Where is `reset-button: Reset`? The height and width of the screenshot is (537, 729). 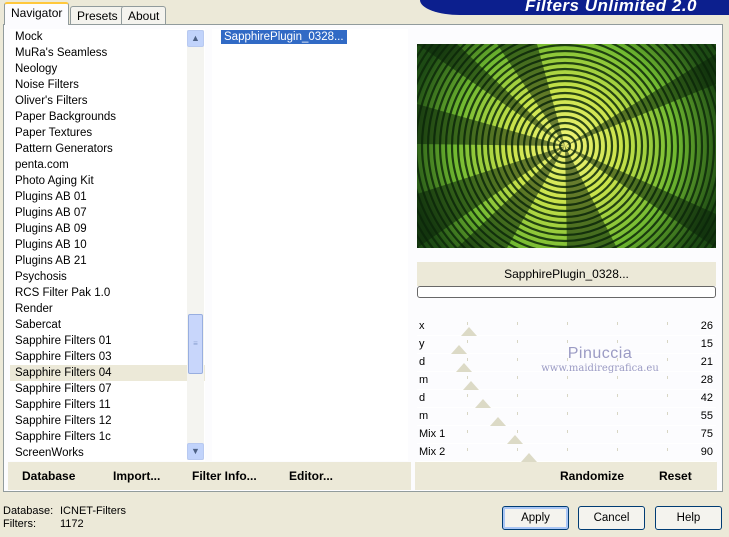 reset-button: Reset is located at coordinates (675, 476).